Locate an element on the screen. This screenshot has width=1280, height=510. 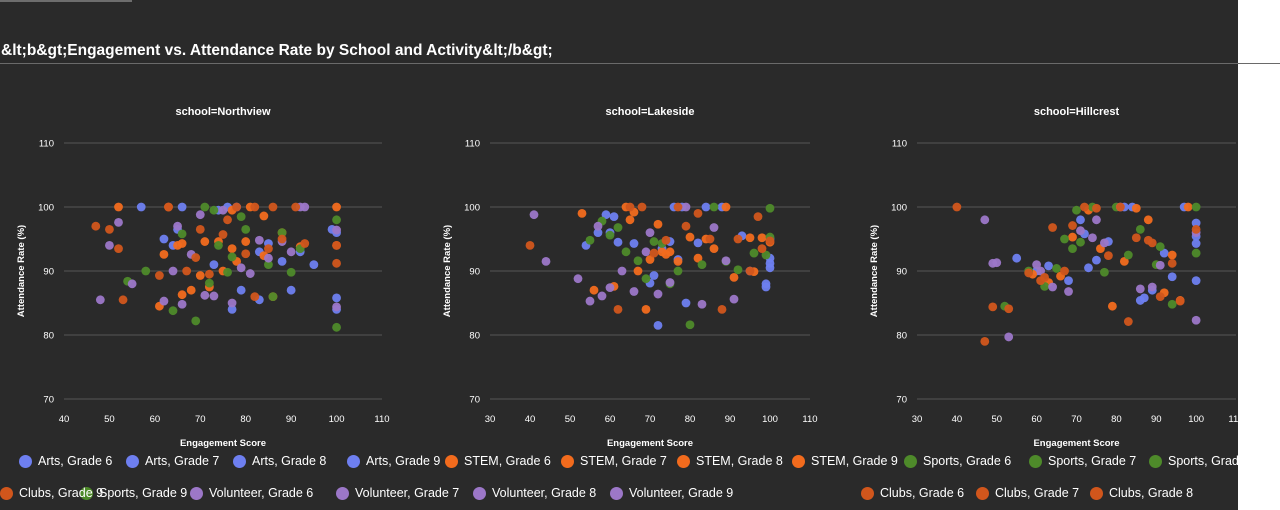
legend-item: Sports, Grade 8 is located at coordinates (1193, 461).